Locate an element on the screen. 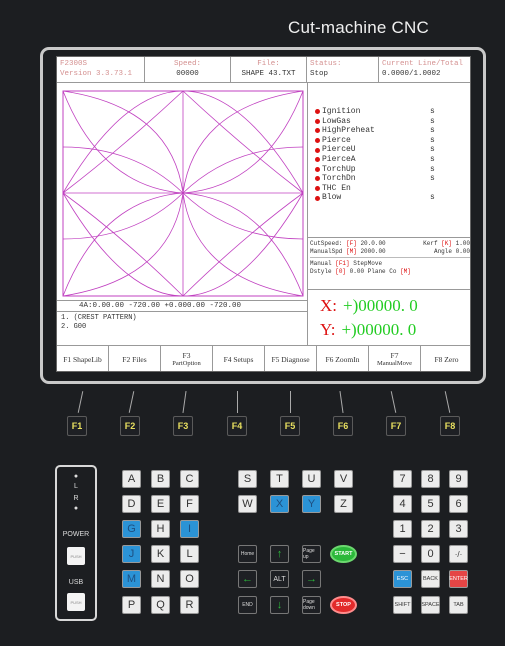 This screenshot has height=646, width=505. key-p: P is located at coordinates (131, 605).